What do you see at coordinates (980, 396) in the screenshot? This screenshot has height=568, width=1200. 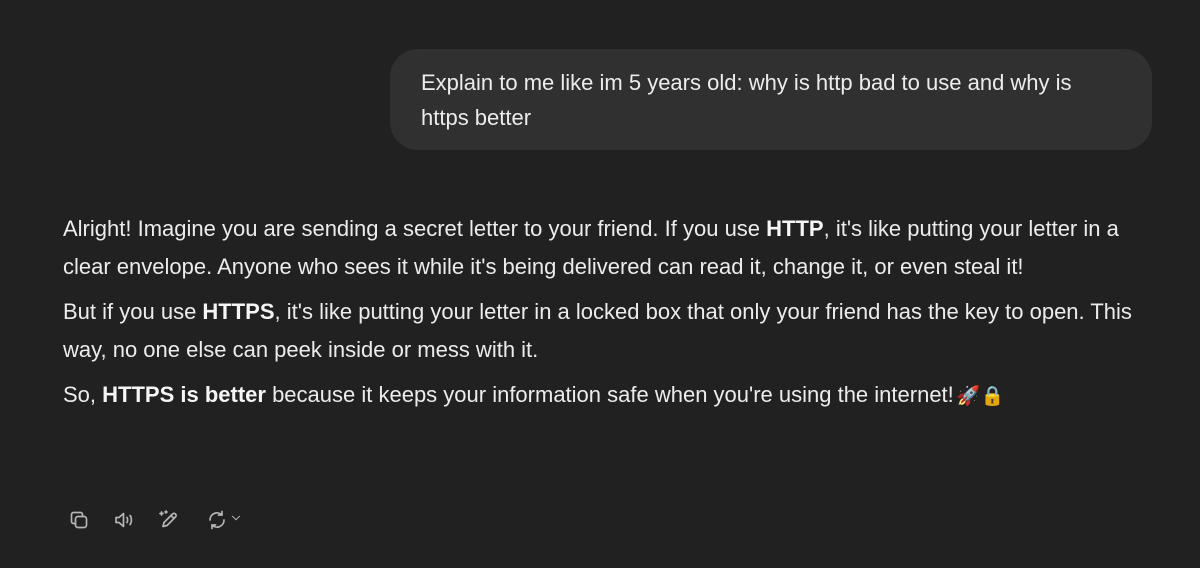 I see `rocket-lock-emoji: 🚀🔒` at bounding box center [980, 396].